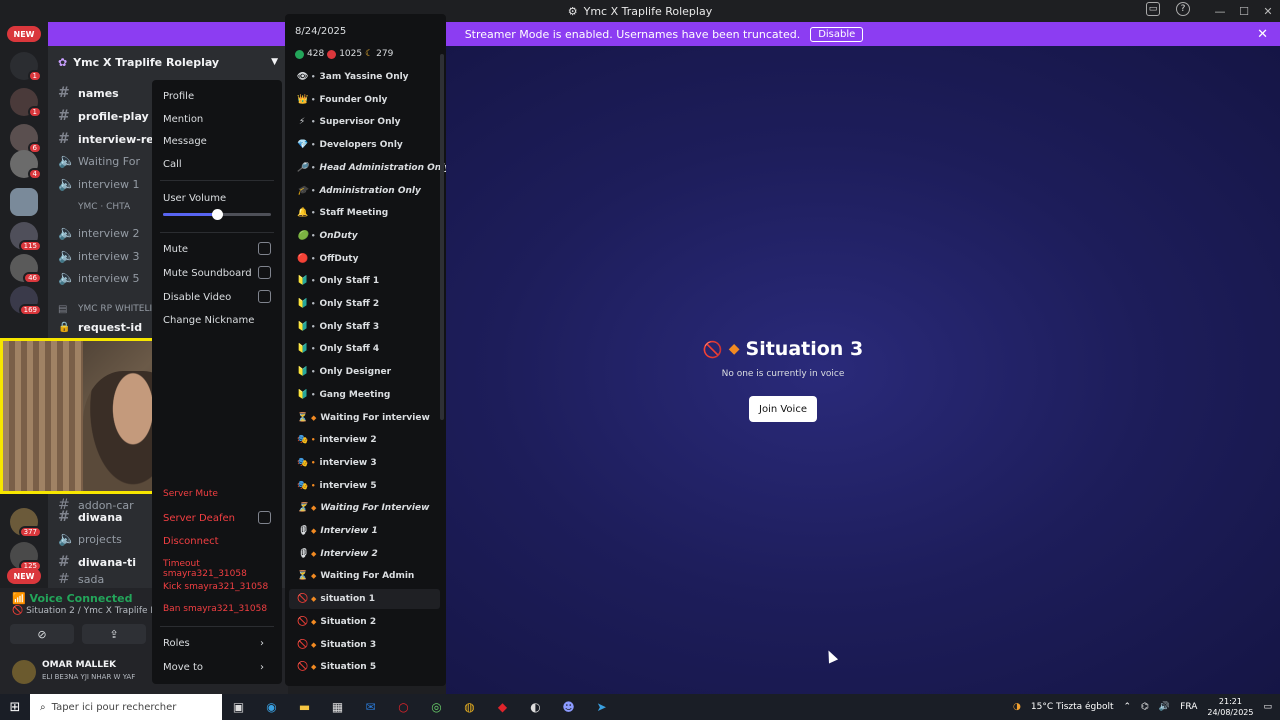  I want to click on chevron-up-icon: ⌃, so click(1128, 707).